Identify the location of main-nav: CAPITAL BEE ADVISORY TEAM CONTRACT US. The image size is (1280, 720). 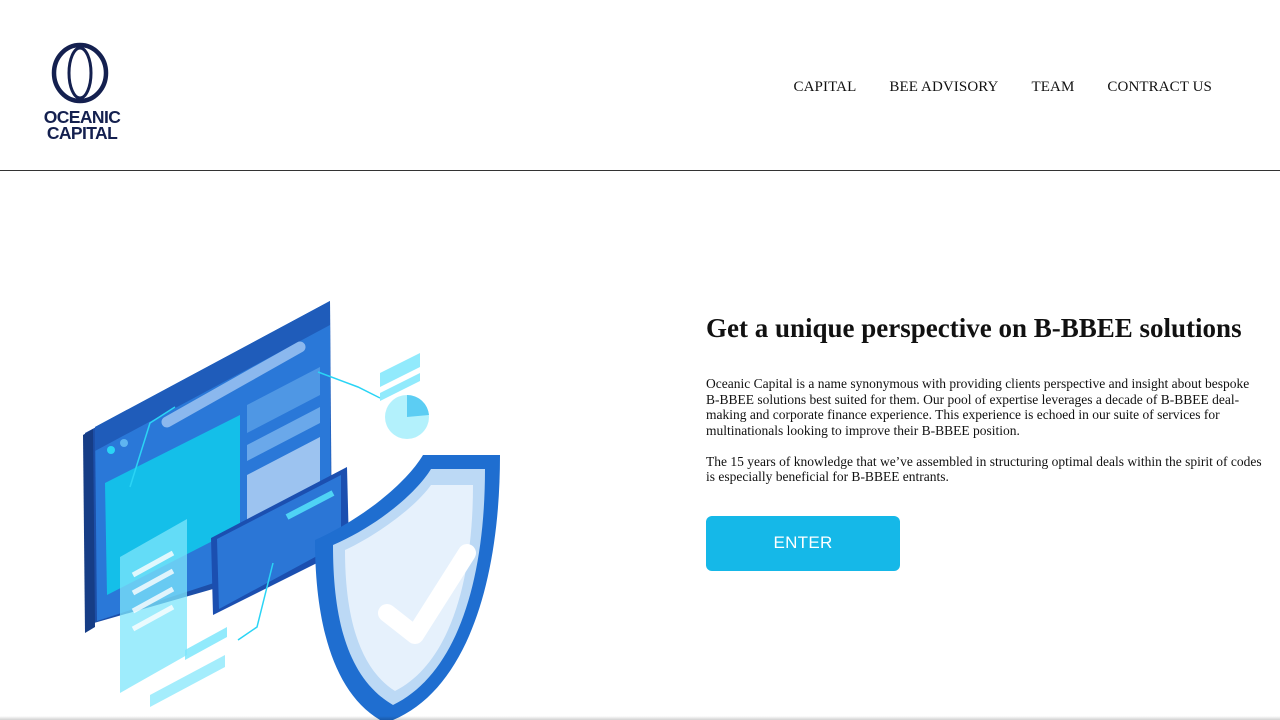
(1003, 87).